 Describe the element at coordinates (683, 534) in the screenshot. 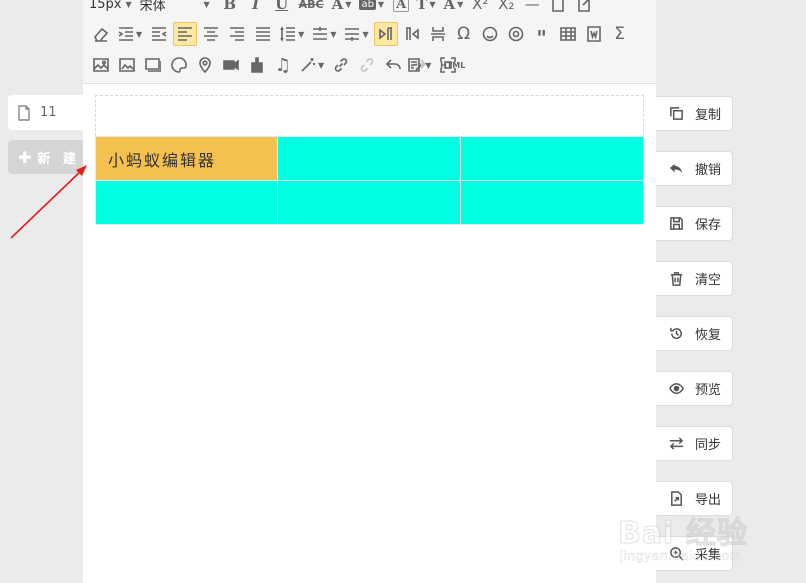

I see `watermark-main: Bai 经验` at that location.